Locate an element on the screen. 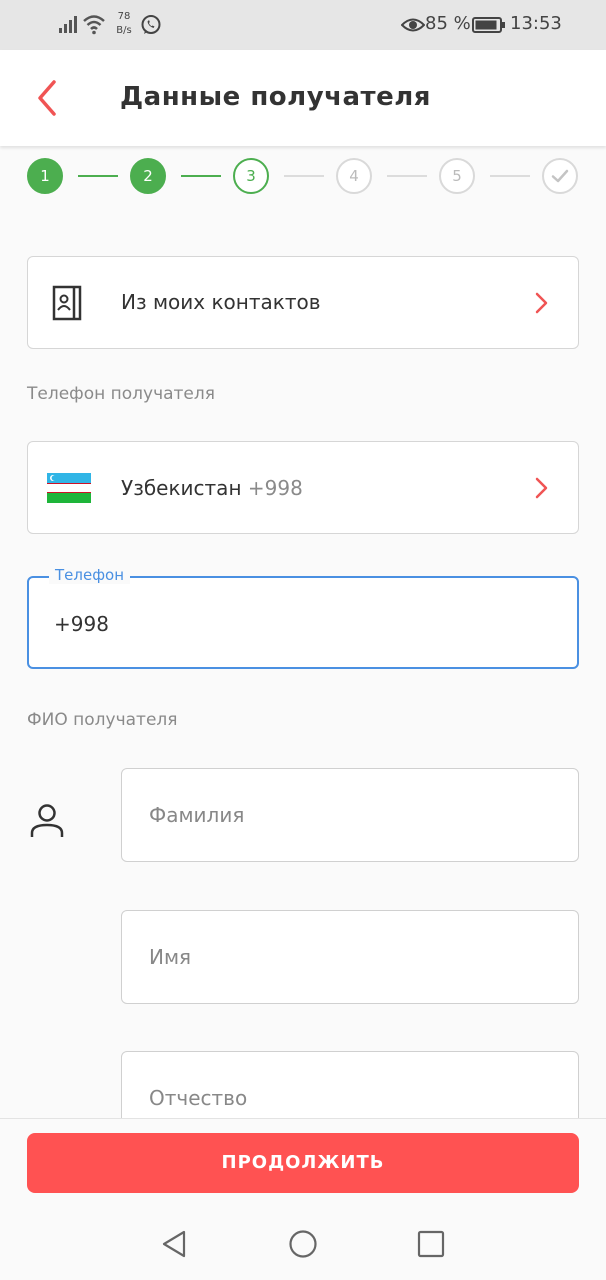 This screenshot has width=606, height=1280. country-label: Узбекистан +998 is located at coordinates (212, 488).